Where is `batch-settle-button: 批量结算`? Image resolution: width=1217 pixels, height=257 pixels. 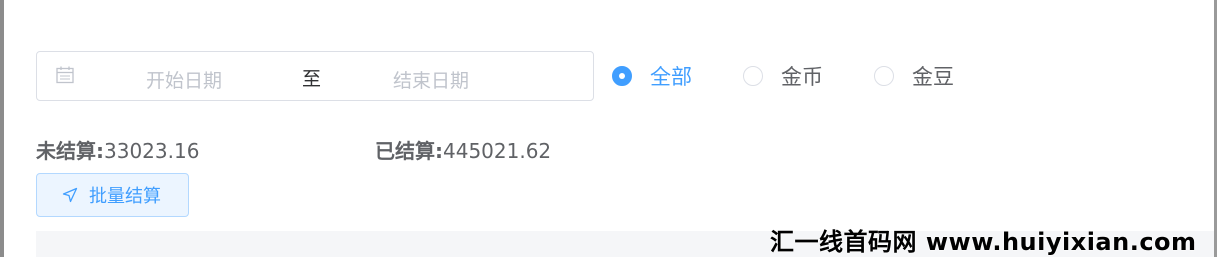
batch-settle-button: 批量结算 is located at coordinates (112, 195).